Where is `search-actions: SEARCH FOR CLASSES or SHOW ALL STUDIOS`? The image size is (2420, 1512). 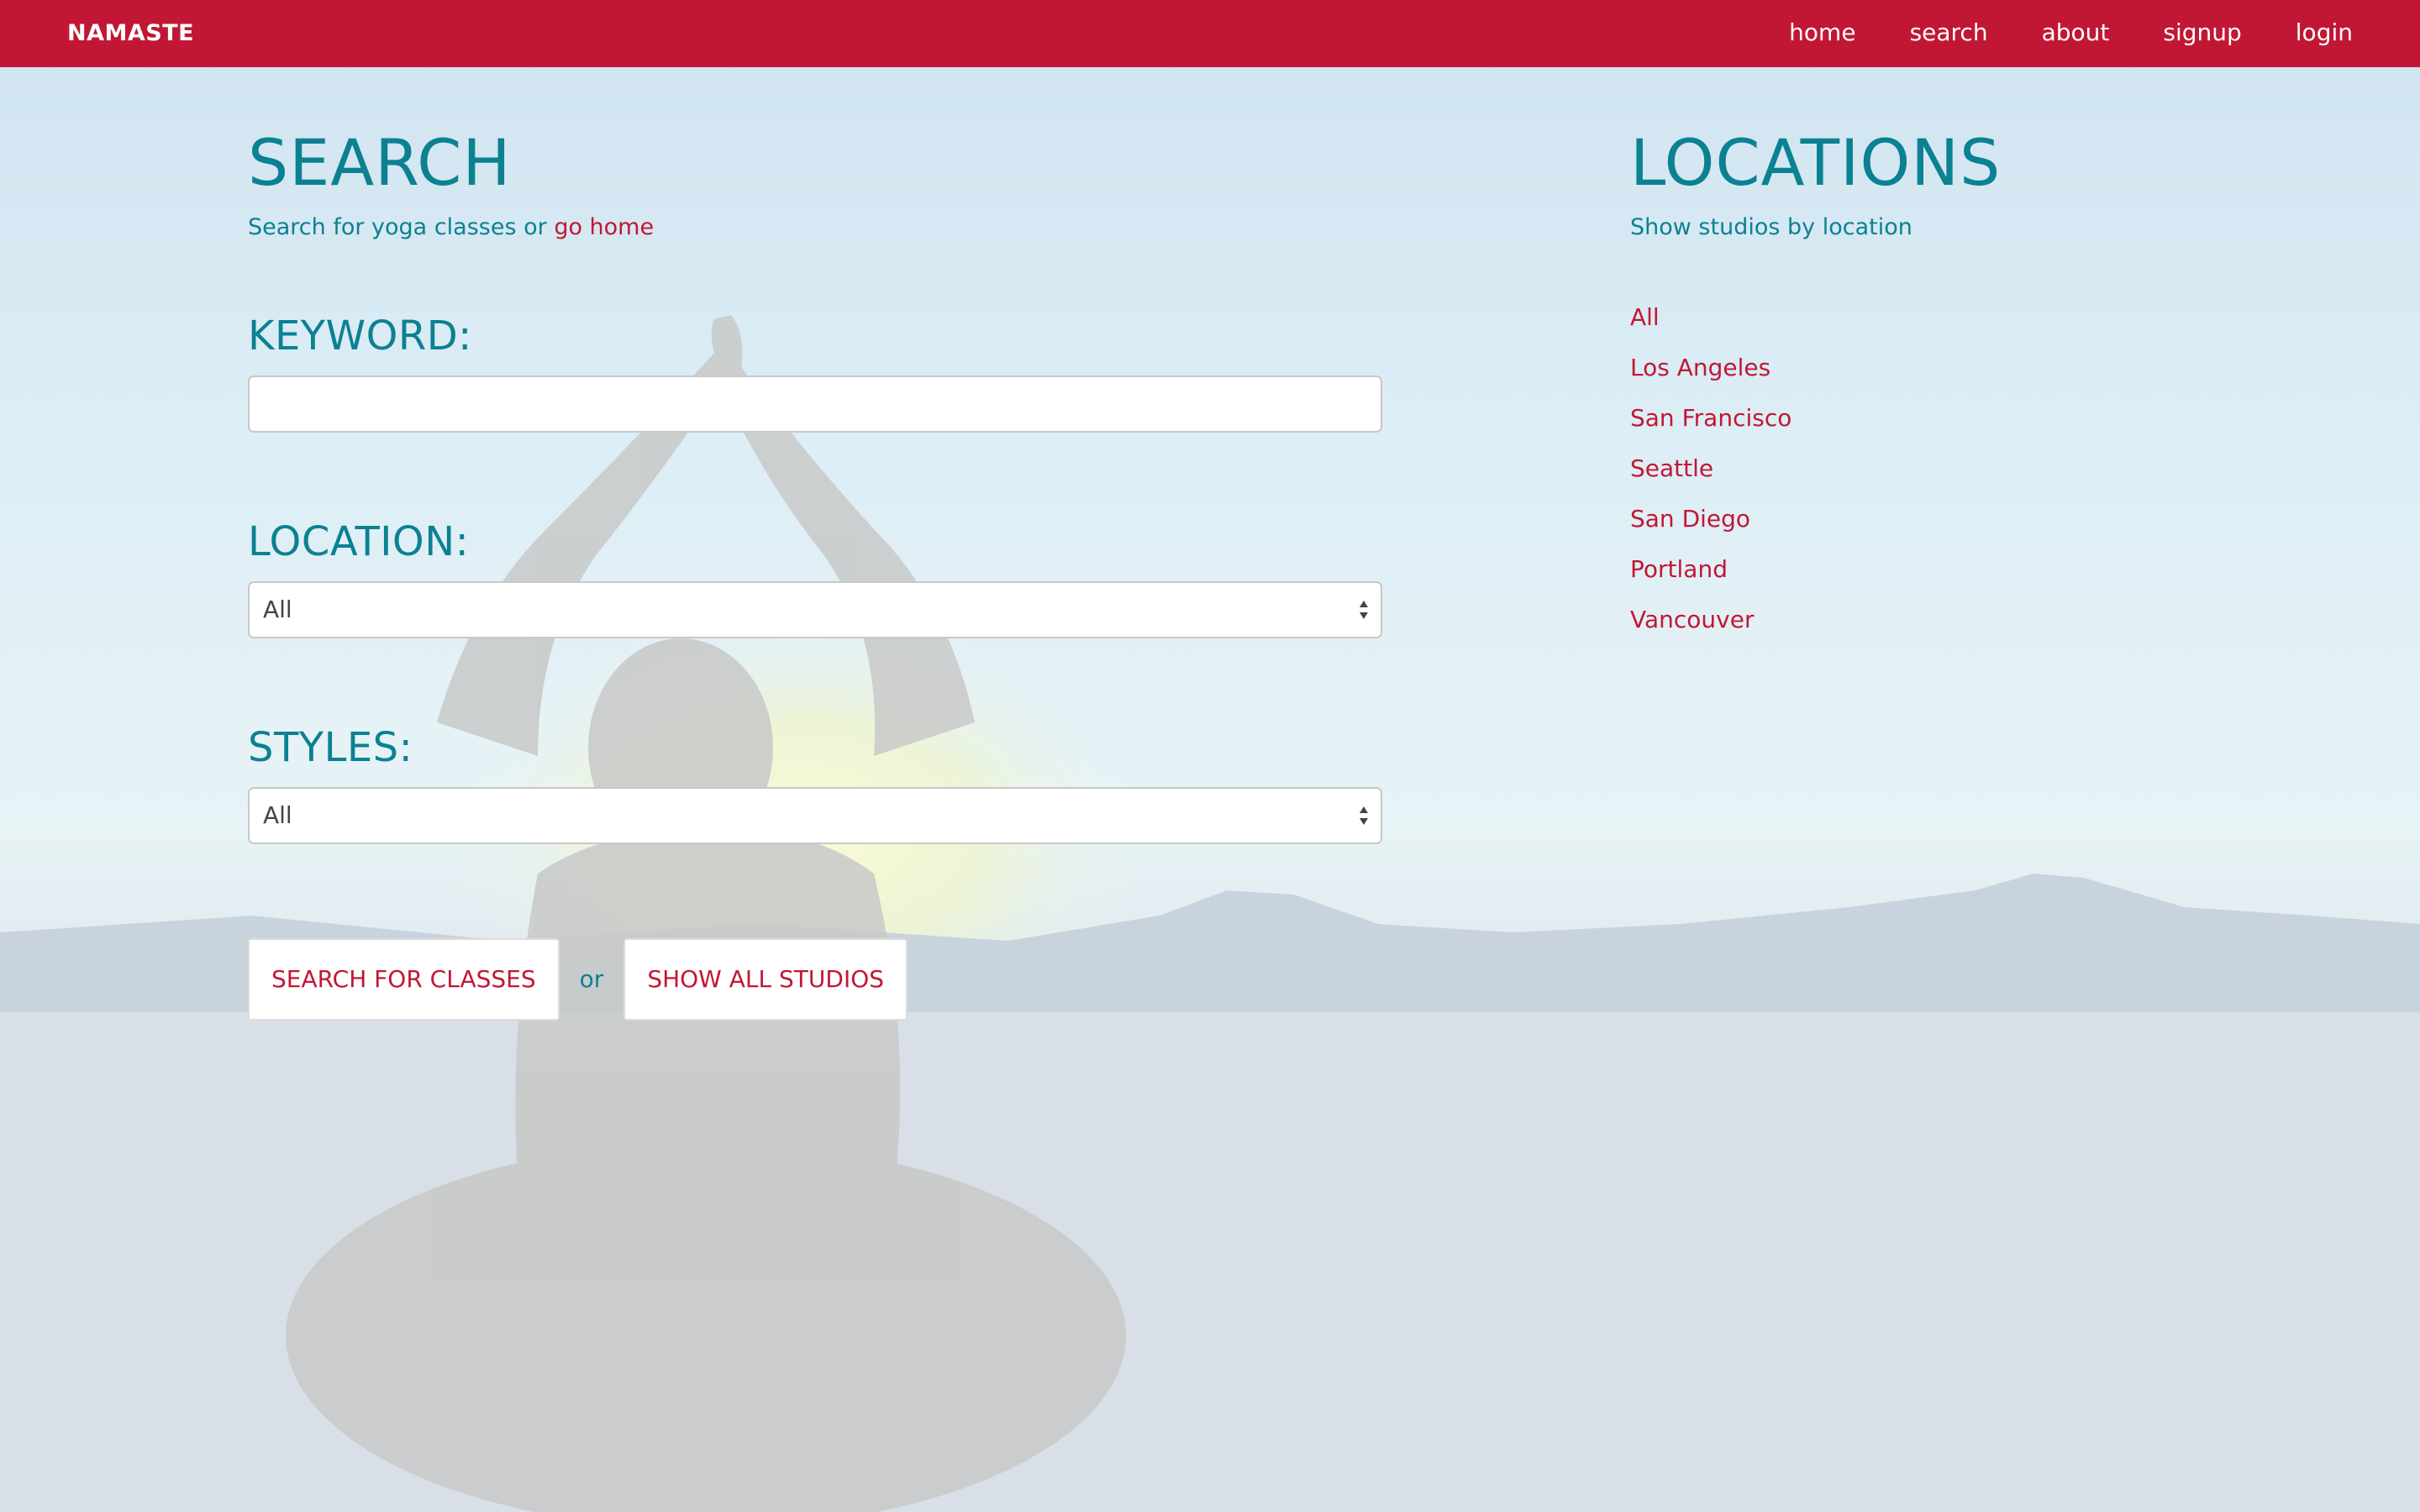 search-actions: SEARCH FOR CLASSES or SHOW ALL STUDIOS is located at coordinates (815, 979).